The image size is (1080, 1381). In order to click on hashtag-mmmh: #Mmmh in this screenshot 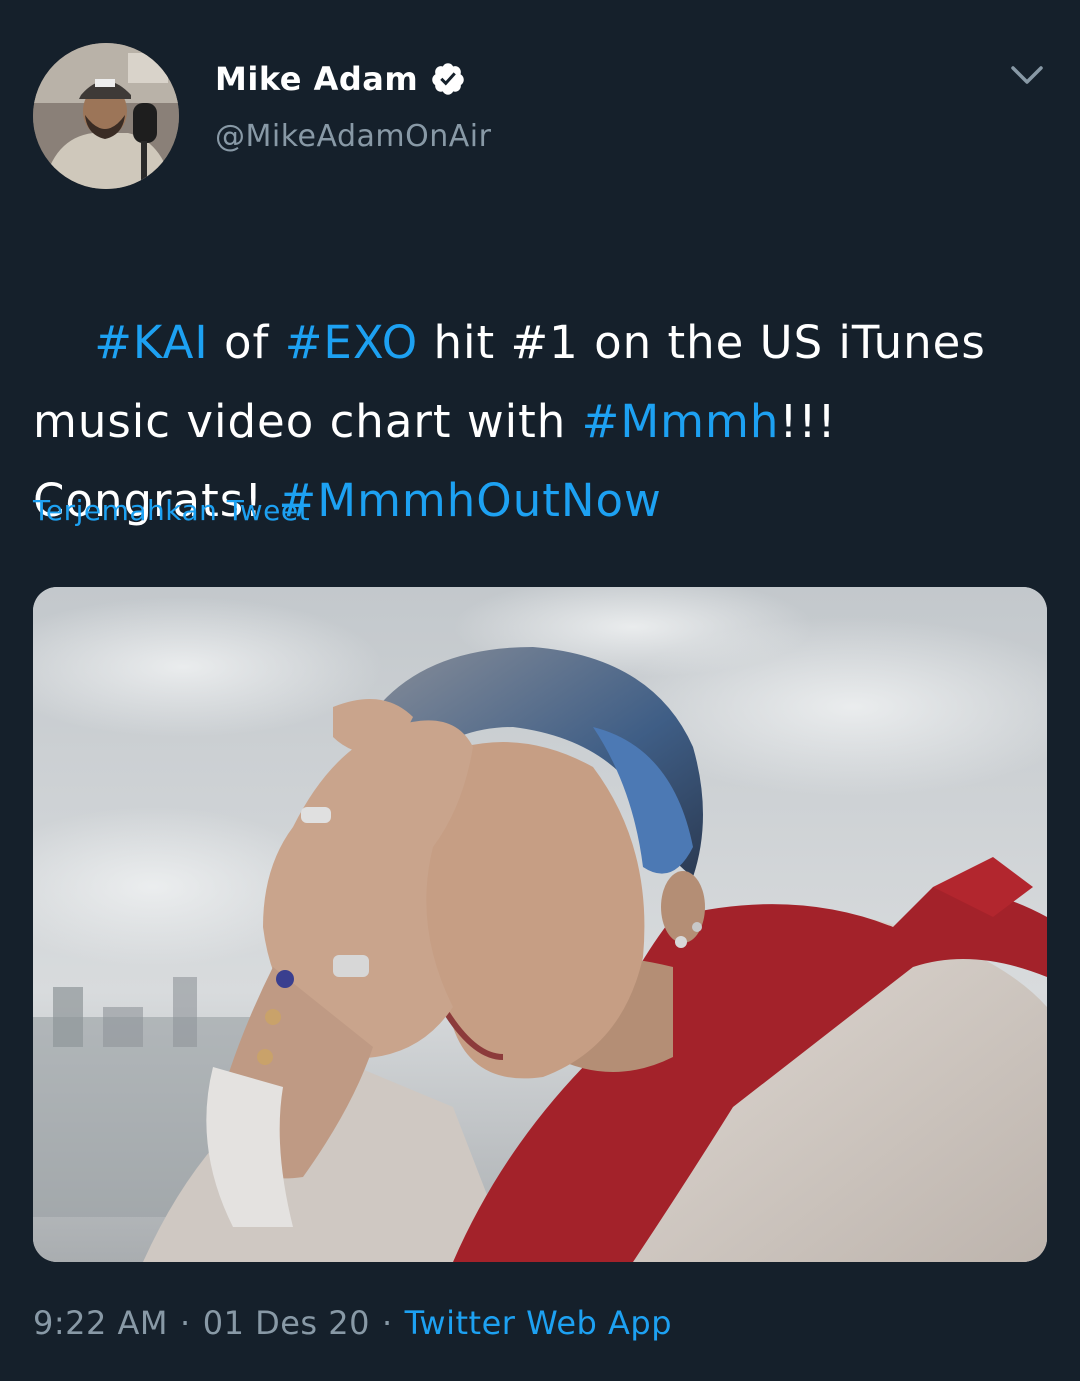, I will do `click(681, 421)`.